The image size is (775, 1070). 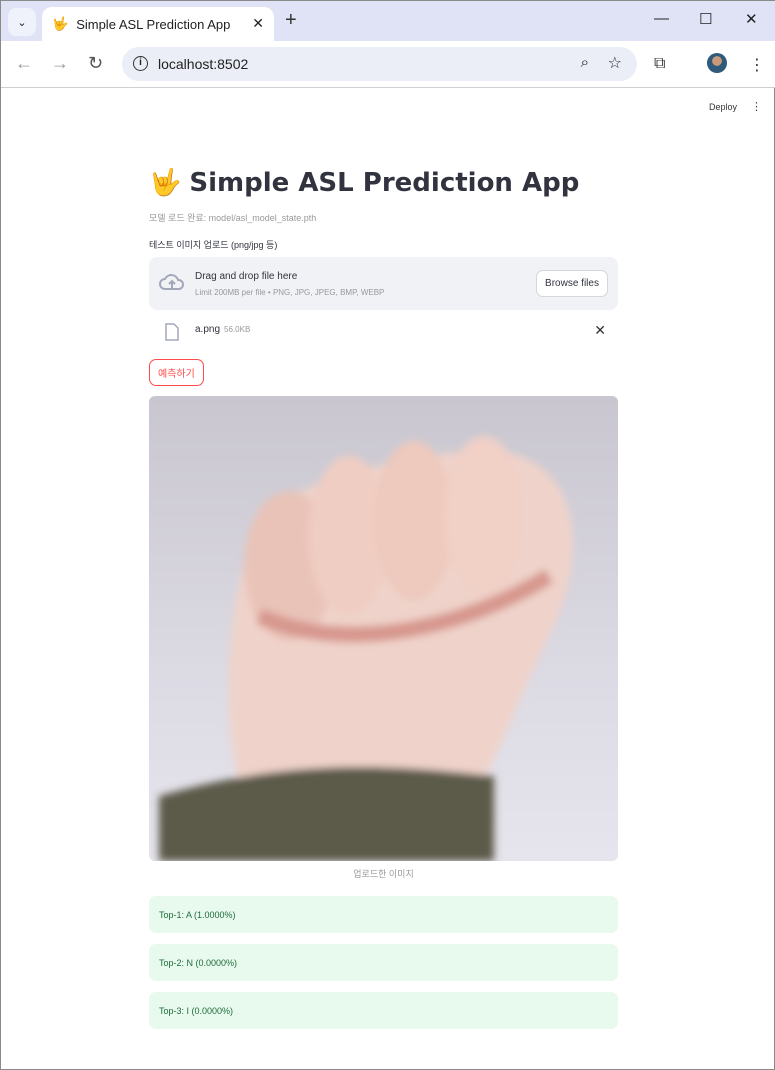 What do you see at coordinates (203, 64) in the screenshot?
I see `url-text: localhost:8502` at bounding box center [203, 64].